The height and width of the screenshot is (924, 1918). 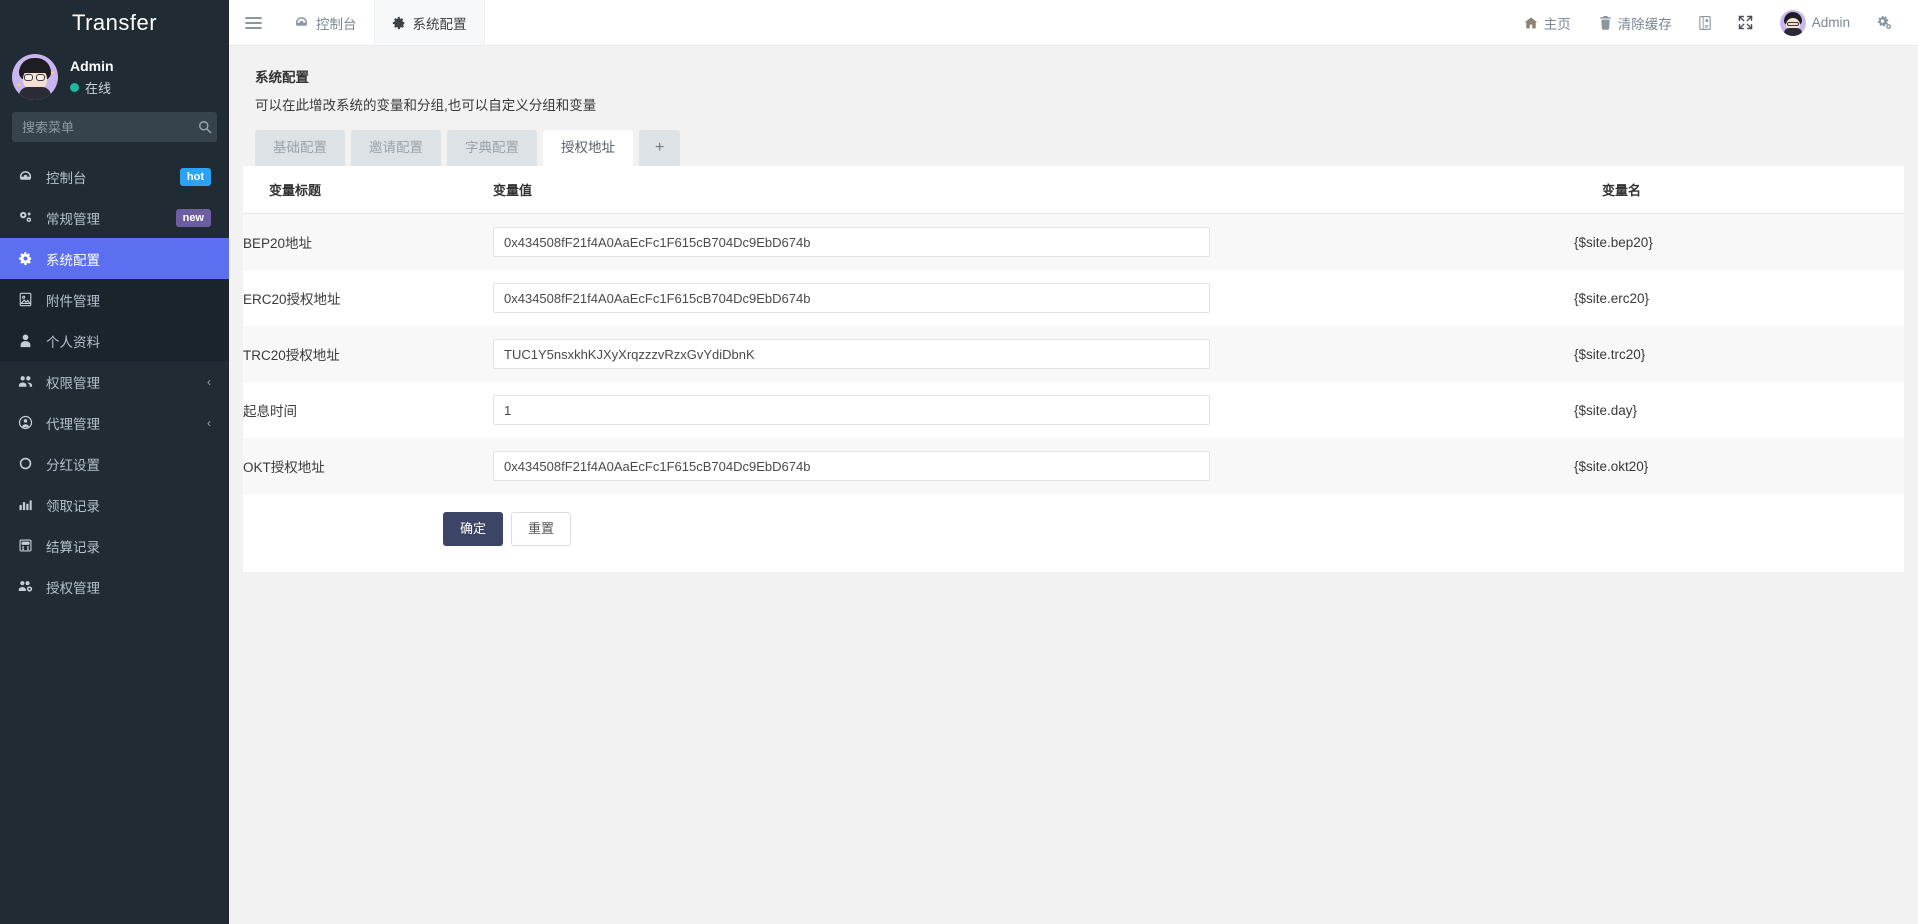 I want to click on gear-icon, so click(x=26, y=258).